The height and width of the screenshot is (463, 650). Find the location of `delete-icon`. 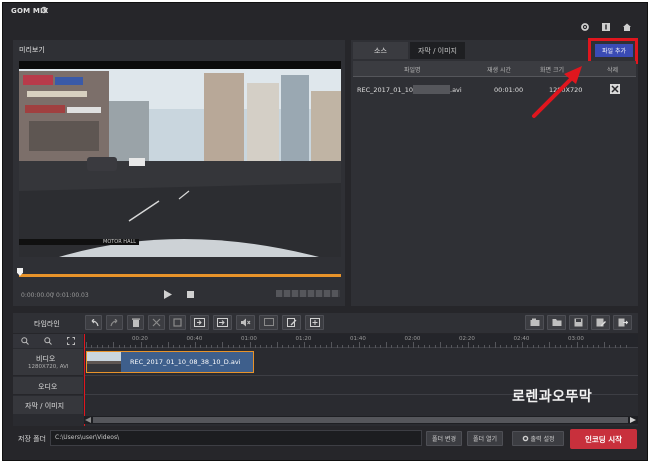

delete-icon is located at coordinates (615, 89).